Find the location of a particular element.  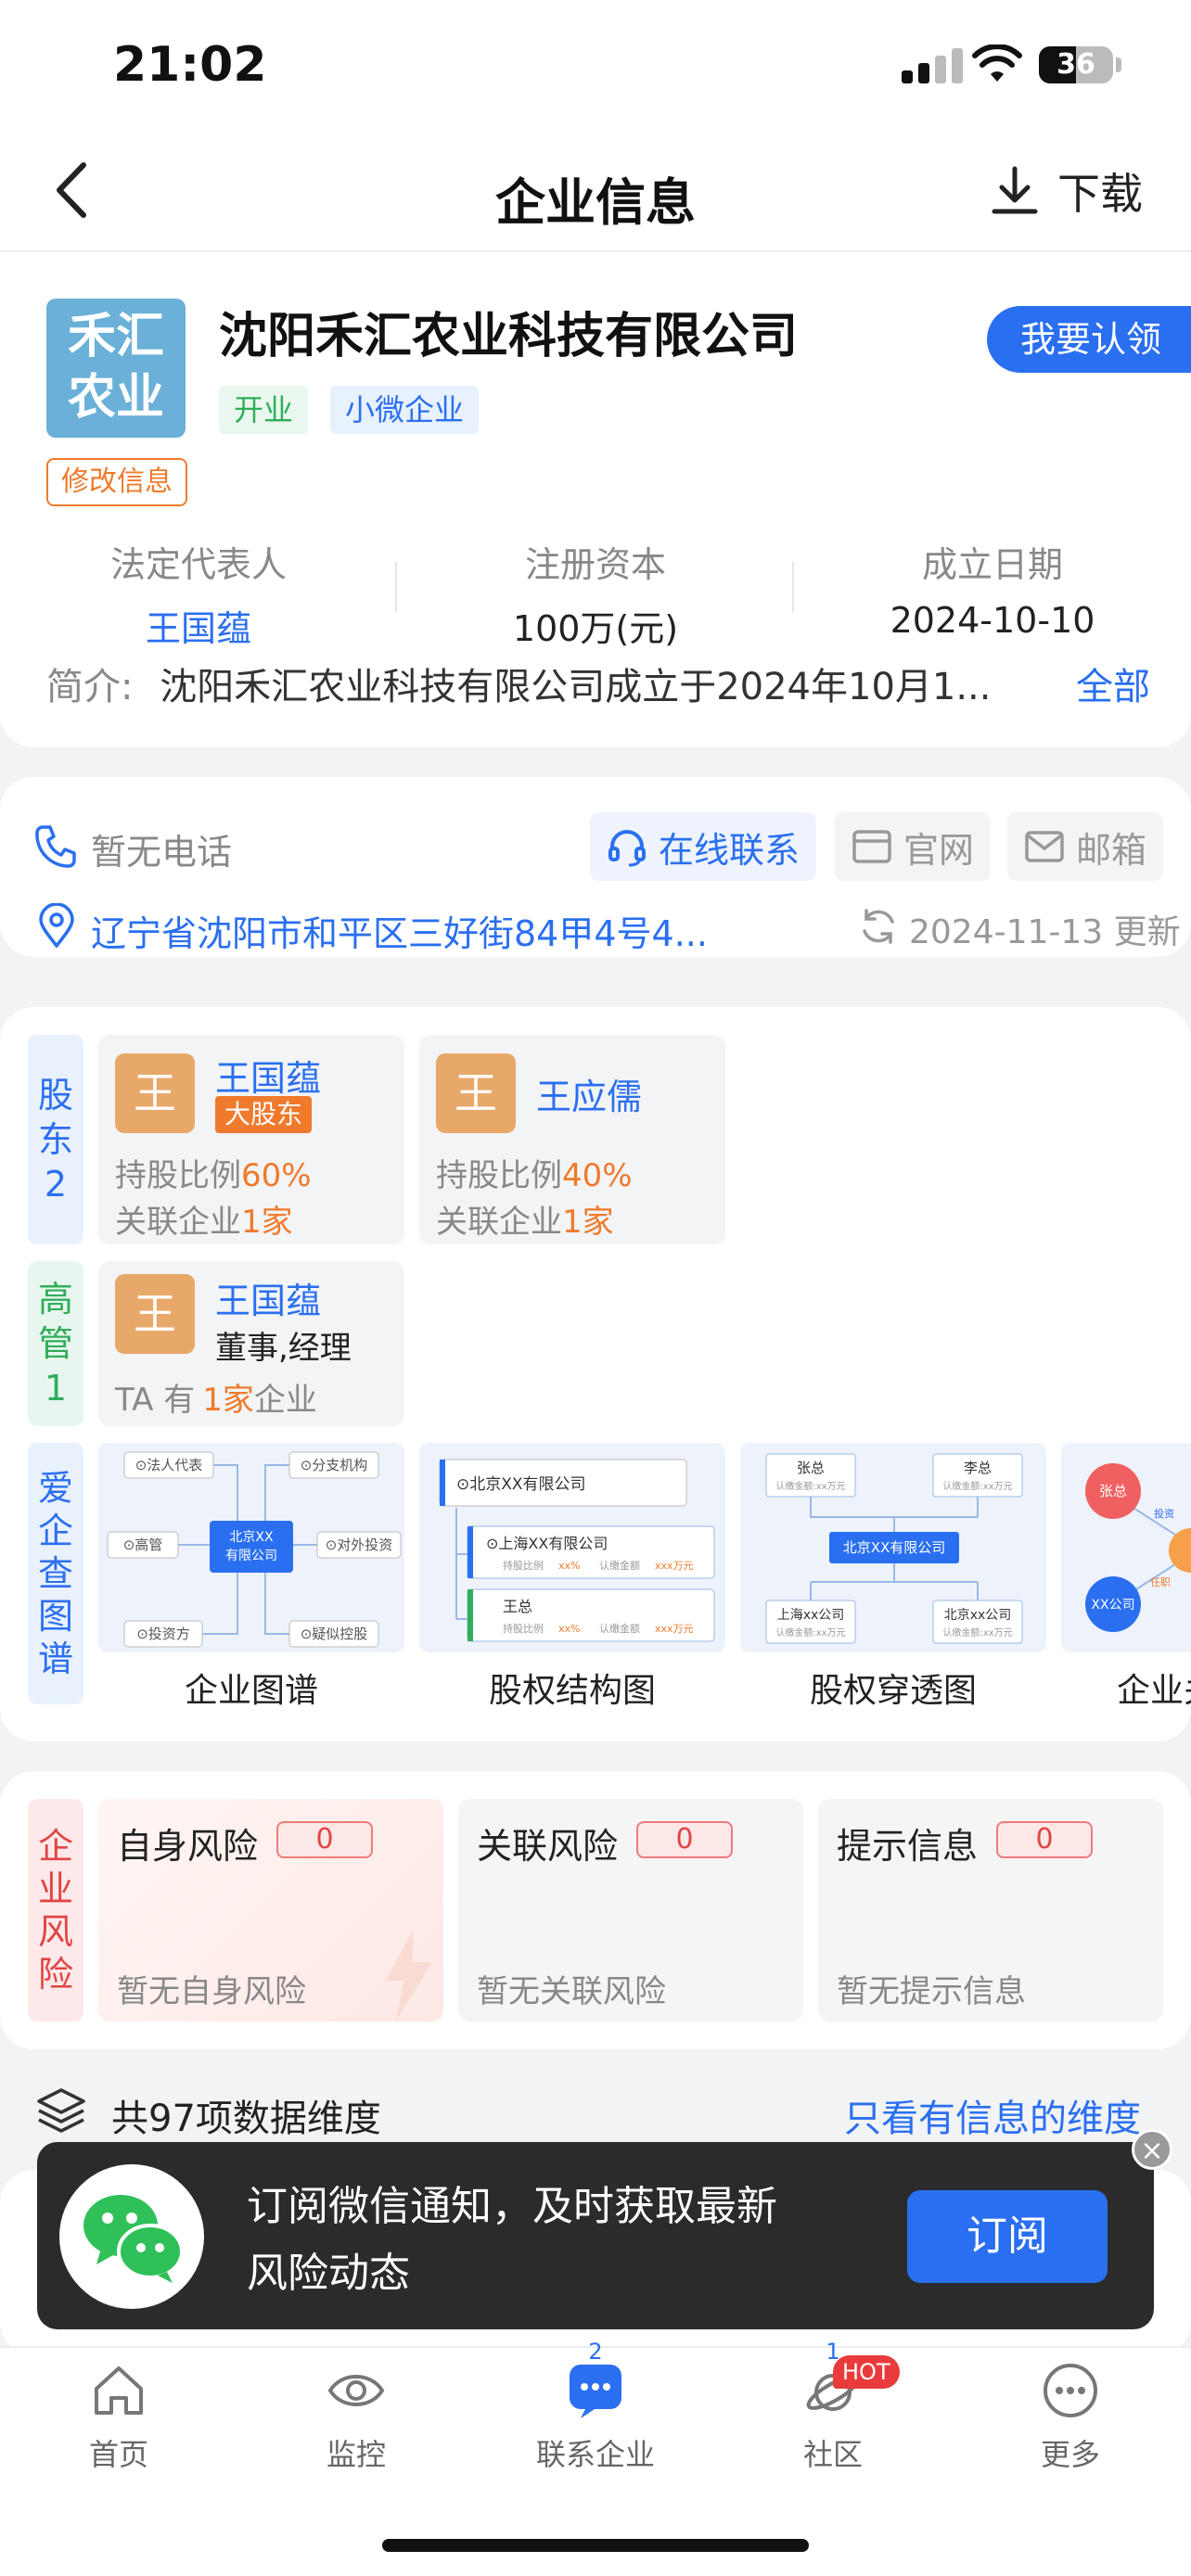

download-icon is located at coordinates (1015, 190).